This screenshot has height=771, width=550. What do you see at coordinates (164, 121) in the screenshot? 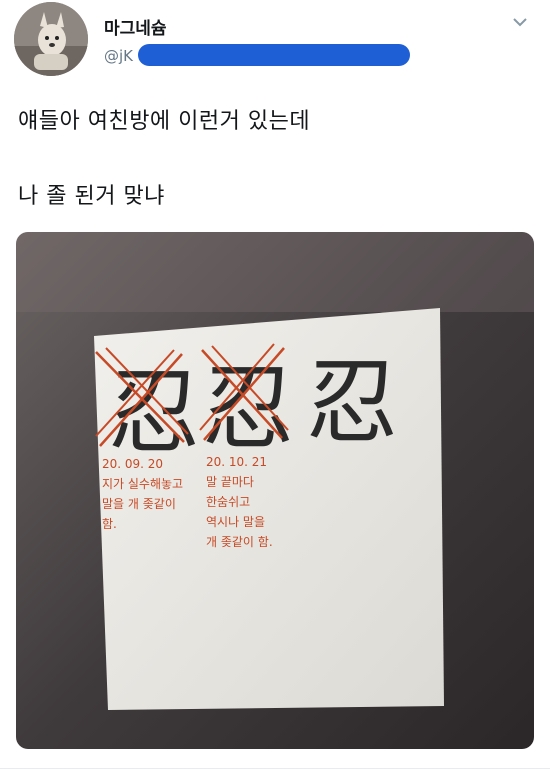
I see `tweet-text-line: 얘들아 여친방에 이런거 있는데` at bounding box center [164, 121].